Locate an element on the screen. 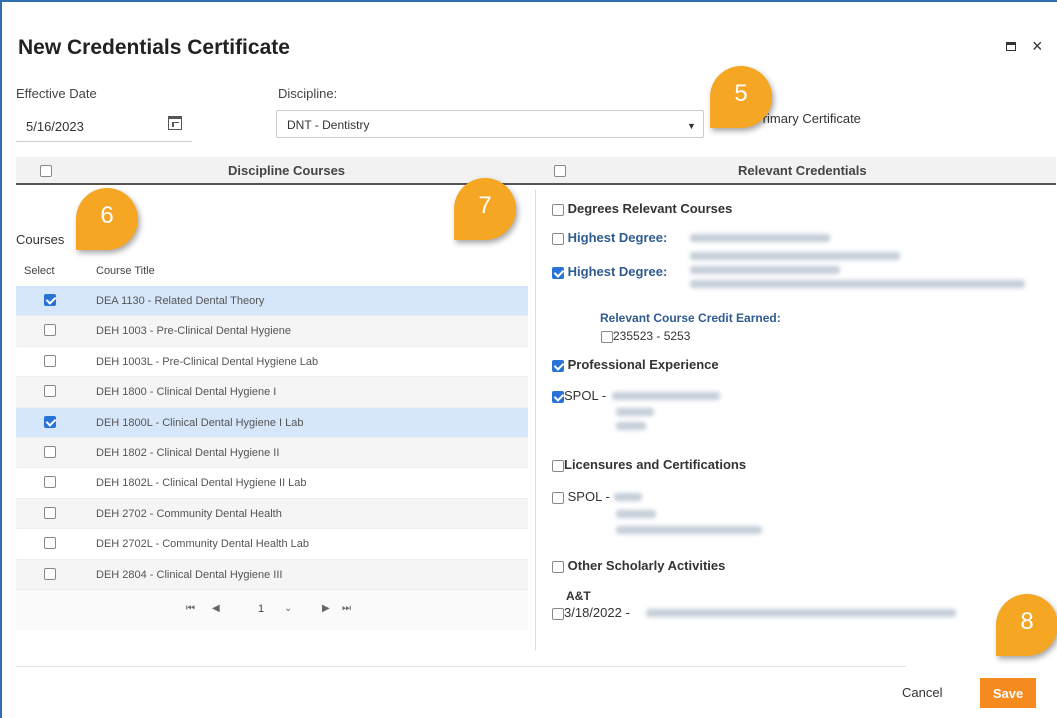 This screenshot has width=1057, height=718. relevant-credentials-title: Relevant Credentials is located at coordinates (802, 170).